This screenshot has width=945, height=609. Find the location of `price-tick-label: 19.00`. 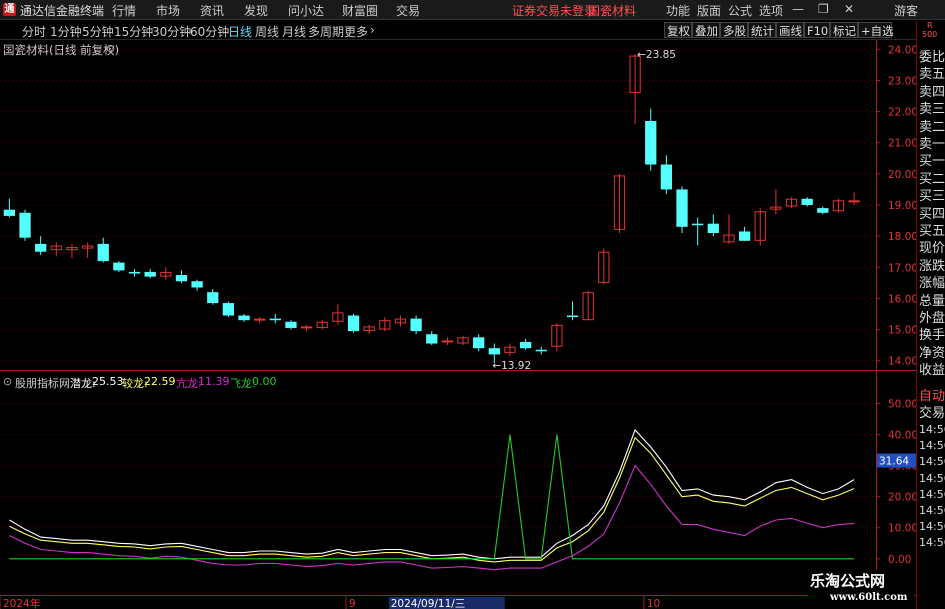

price-tick-label: 19.00 is located at coordinates (902, 206).